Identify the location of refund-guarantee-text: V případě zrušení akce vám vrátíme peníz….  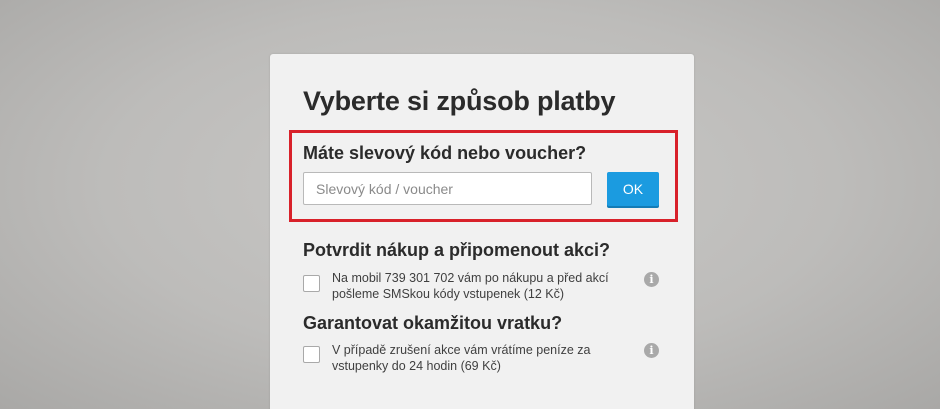
(461, 358).